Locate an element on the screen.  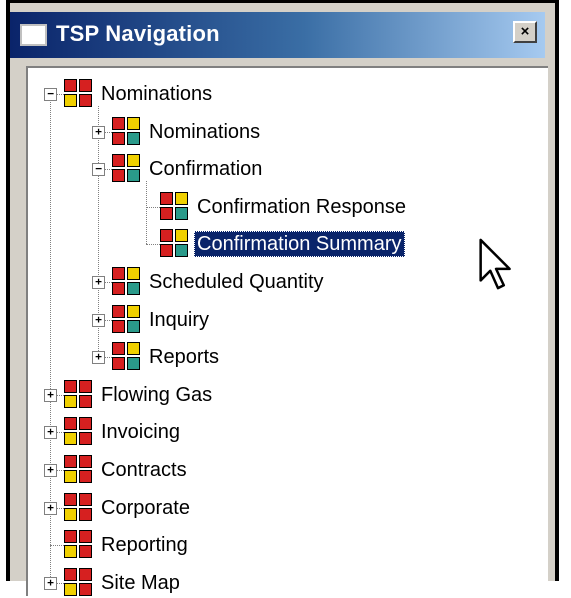
tree-item-label: Corporate is located at coordinates (145, 508).